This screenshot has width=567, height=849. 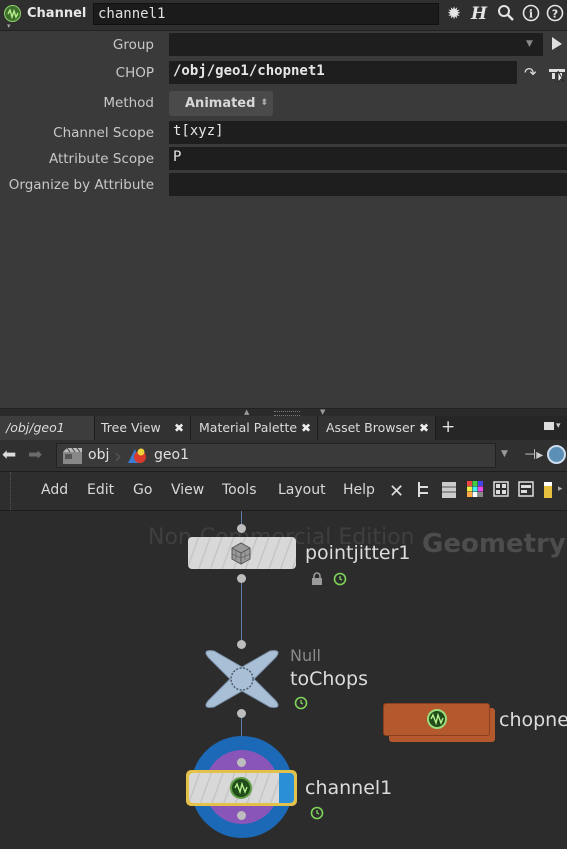 I want to click on menu-edit: Edit, so click(x=100, y=490).